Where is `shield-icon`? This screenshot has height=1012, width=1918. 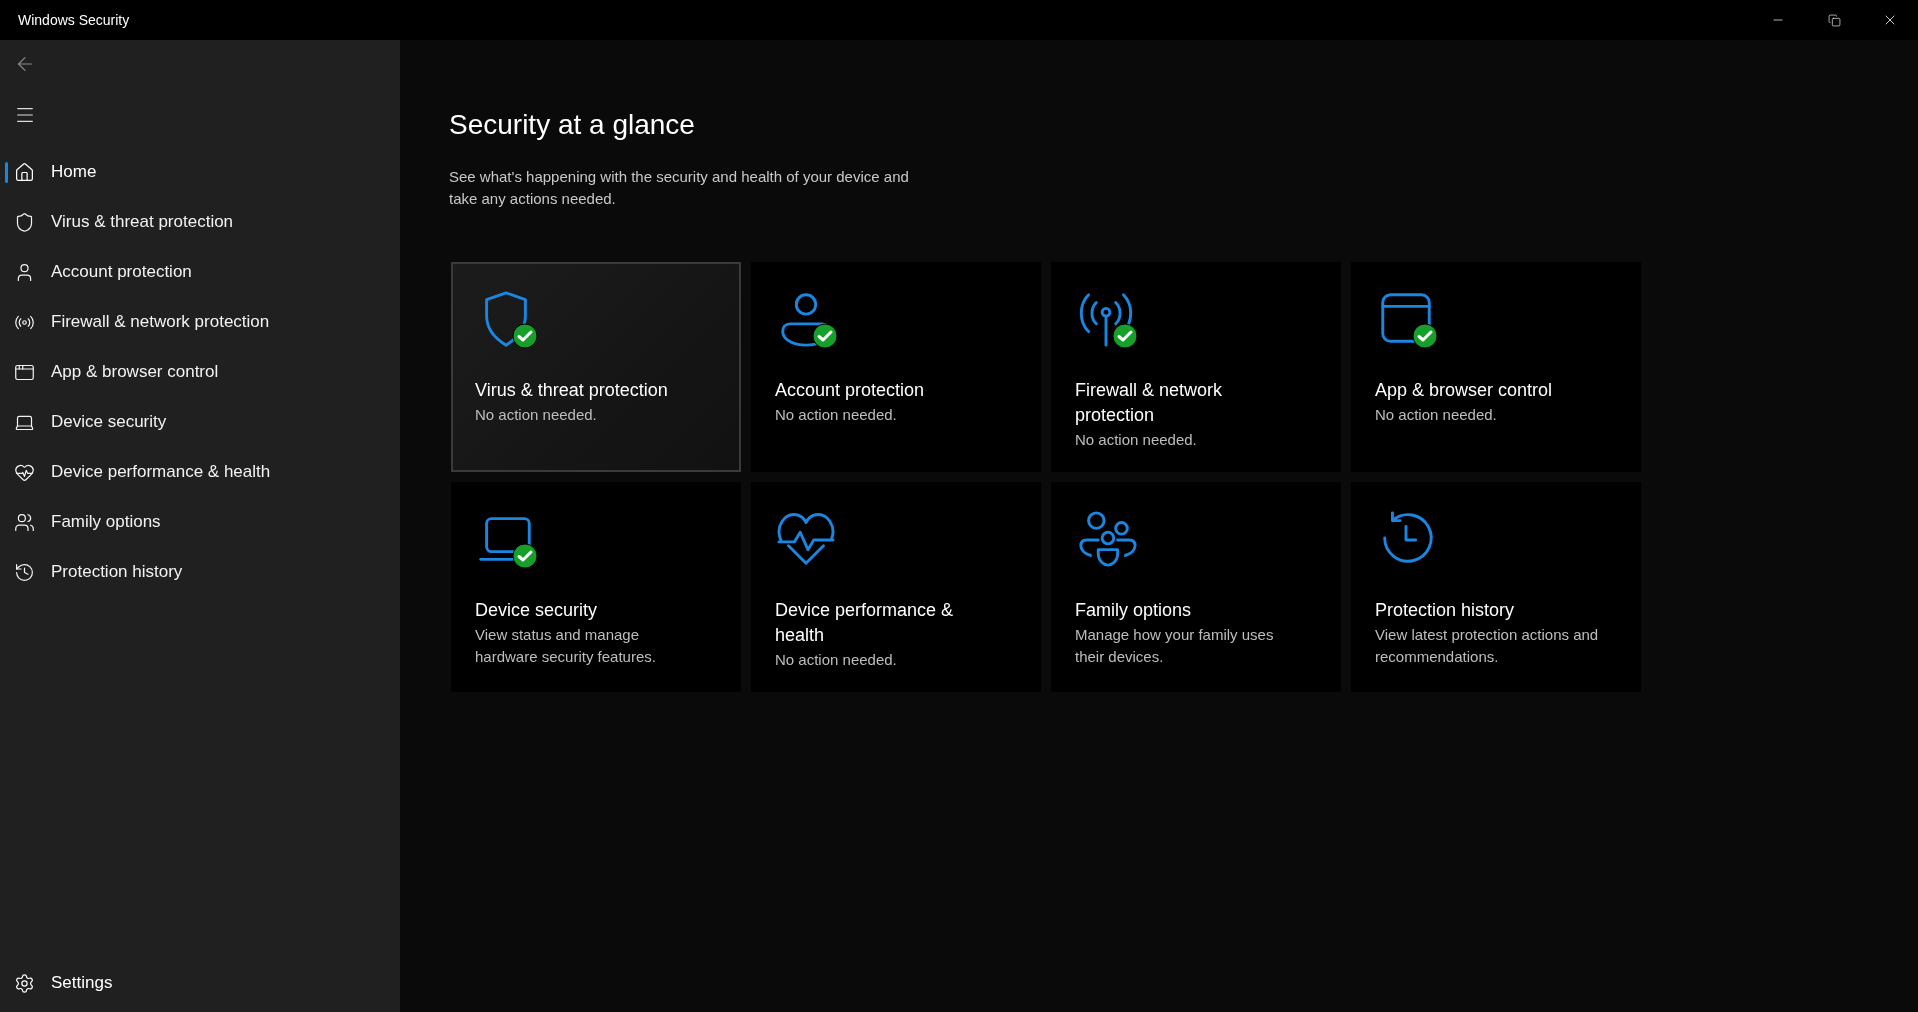
shield-icon is located at coordinates (24, 222).